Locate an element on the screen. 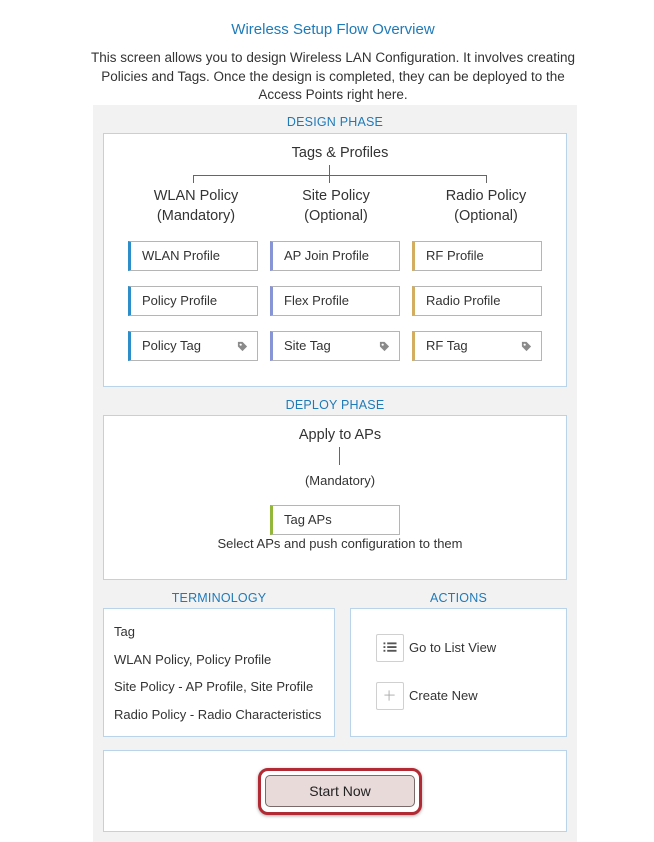  rf-tag-item: RF Tag is located at coordinates (477, 346).